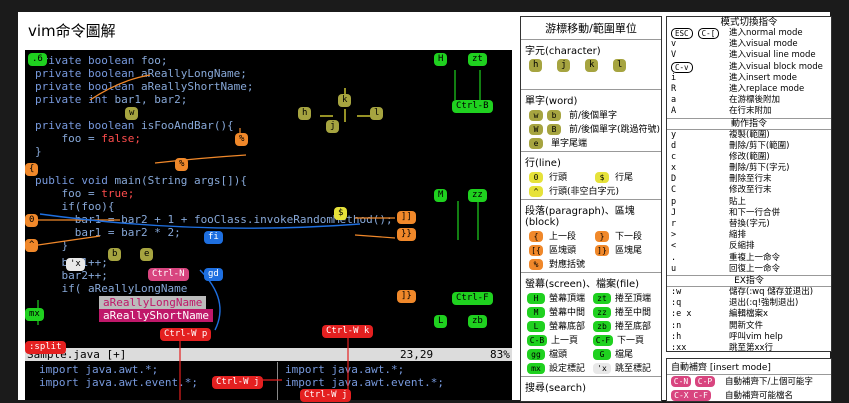 The height and width of the screenshot is (403, 849). Describe the element at coordinates (377, 113) in the screenshot. I see `key-l: l` at that location.